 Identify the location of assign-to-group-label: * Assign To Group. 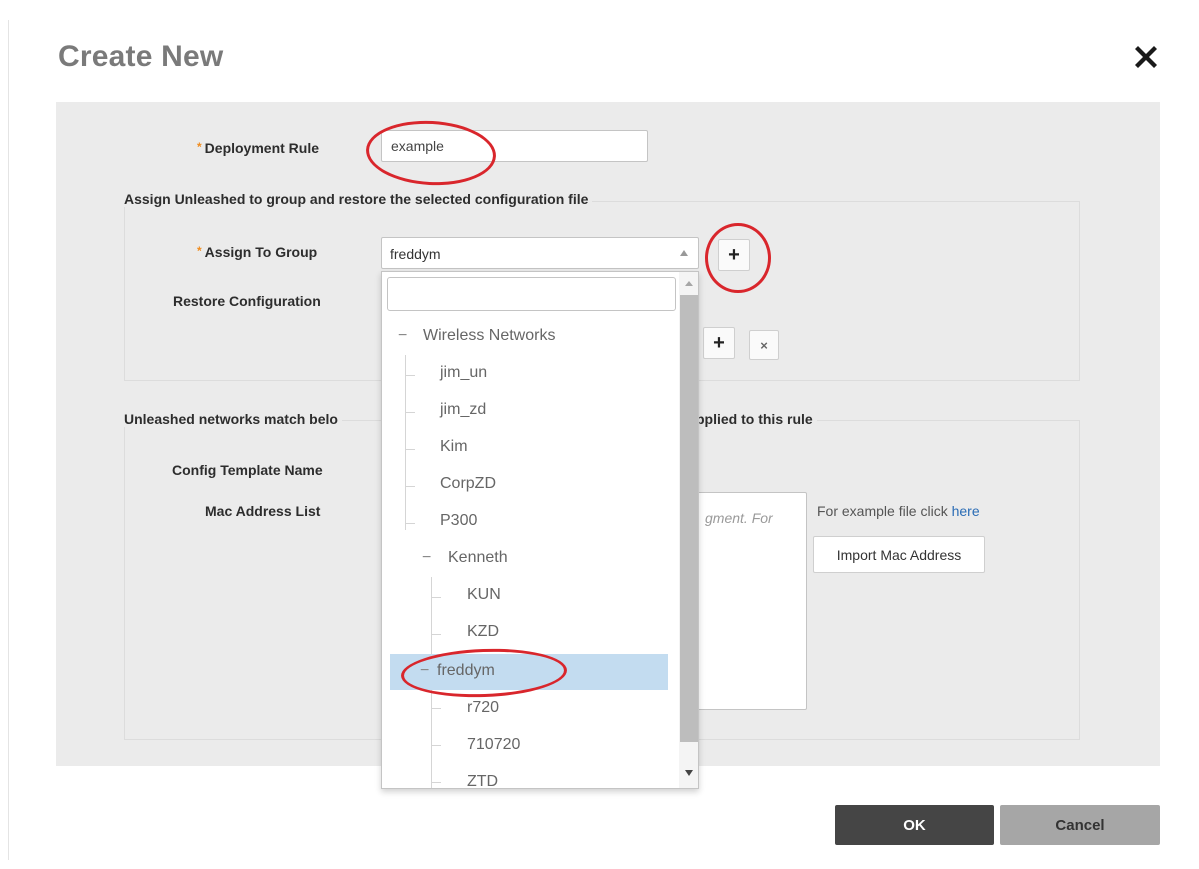
(257, 252).